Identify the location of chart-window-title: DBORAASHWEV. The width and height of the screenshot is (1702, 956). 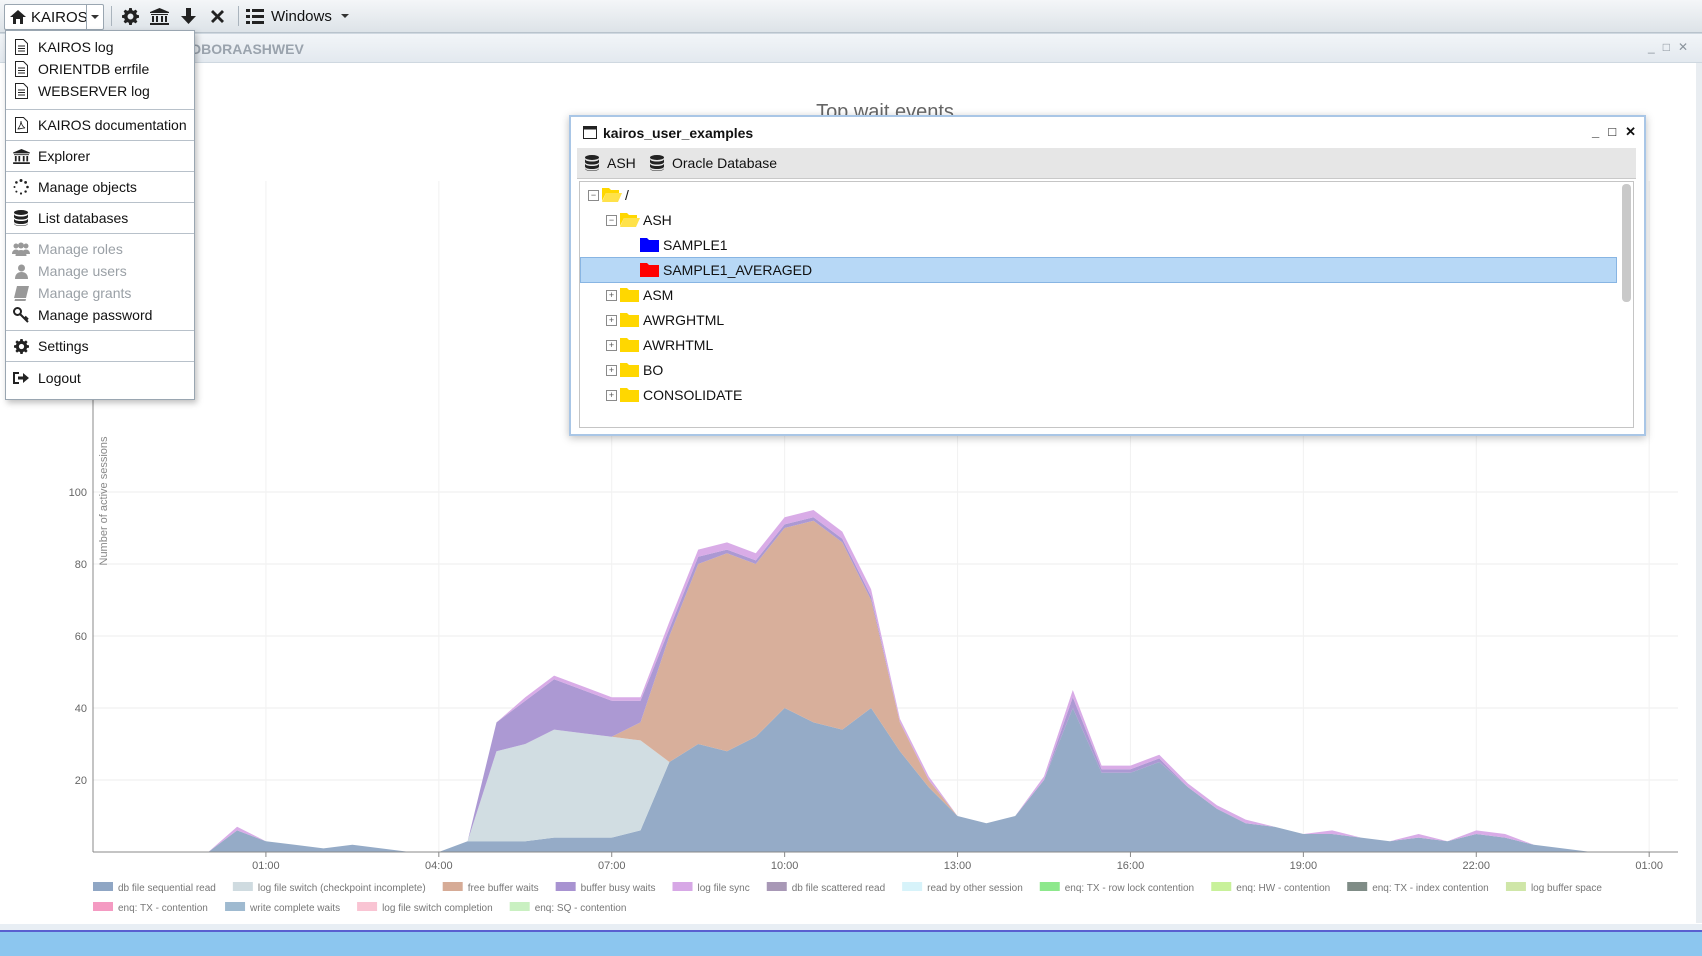
(247, 49).